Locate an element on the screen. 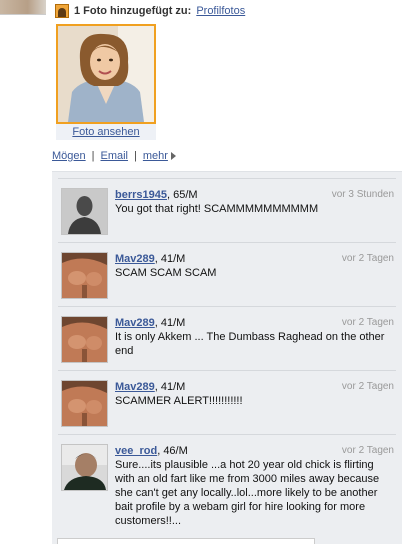  comment-user-meta: , 65/M is located at coordinates (182, 195).